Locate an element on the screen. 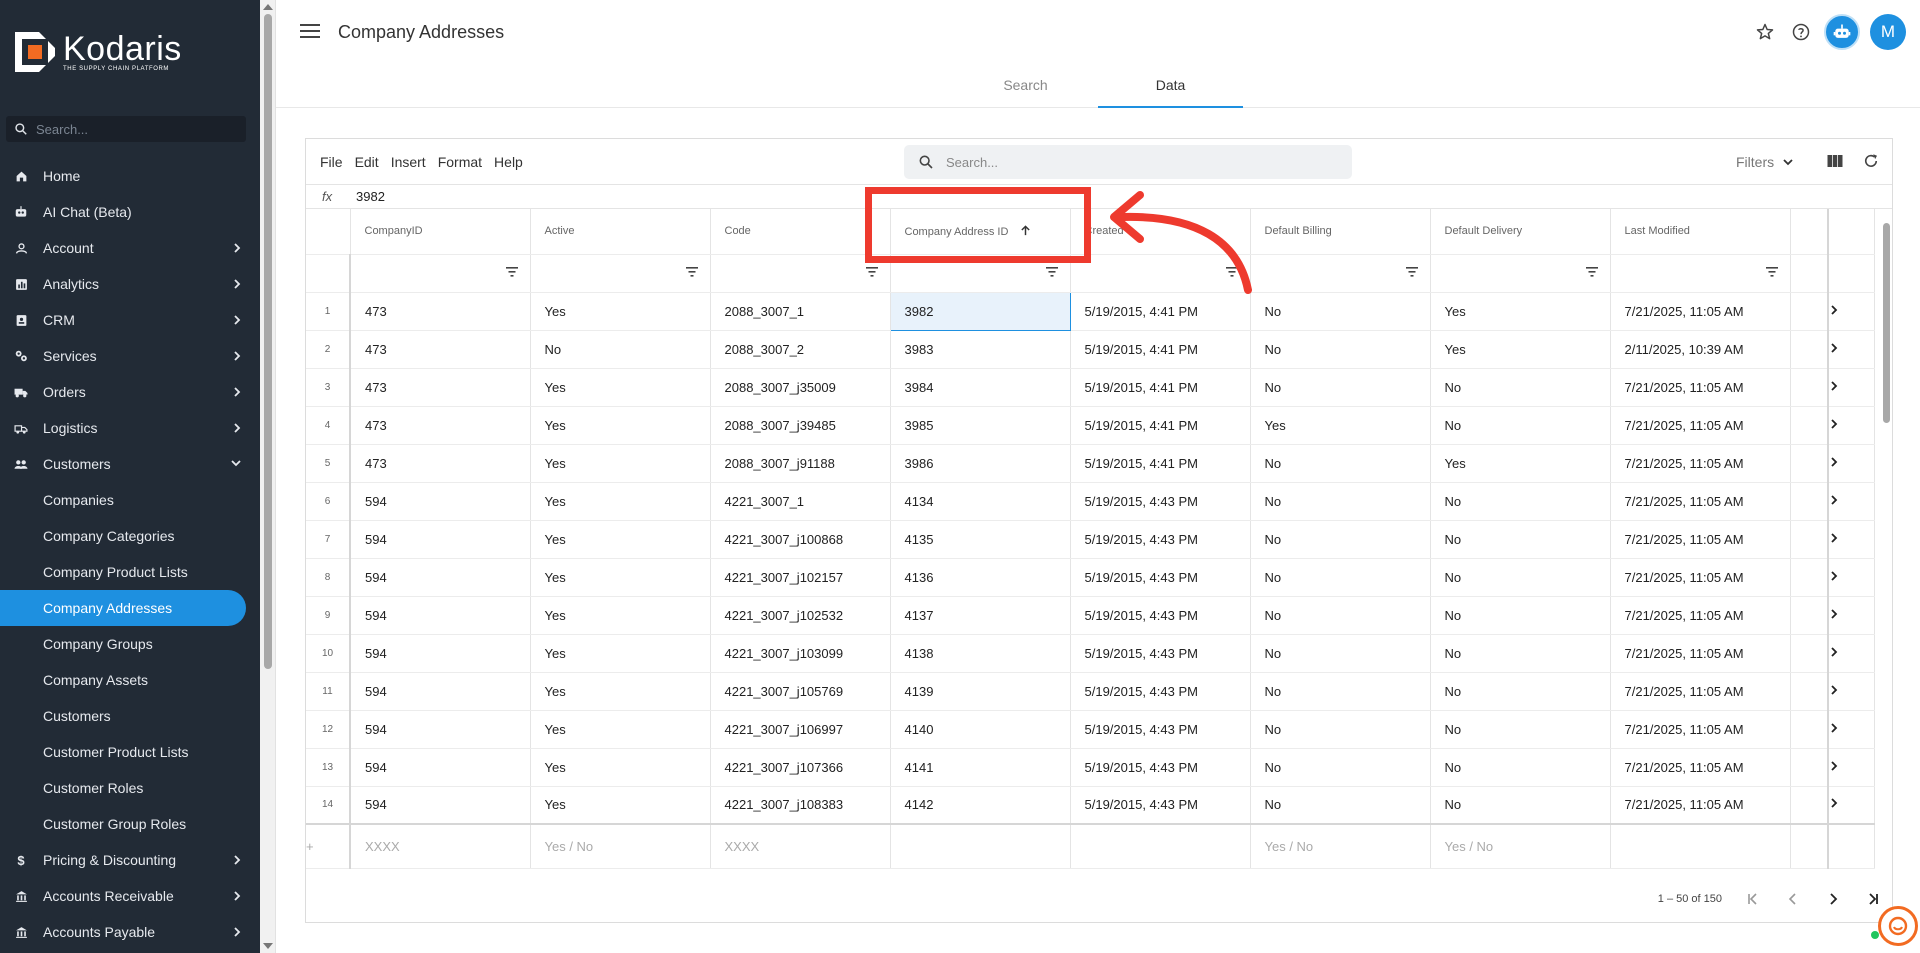 The width and height of the screenshot is (1920, 953). new-row-address-id is located at coordinates (980, 846).